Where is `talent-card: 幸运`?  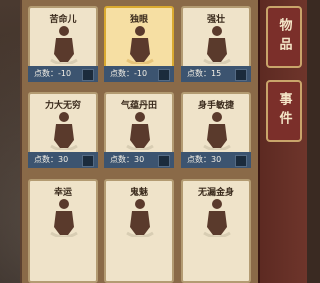
talent-card: 幸运 is located at coordinates (63, 231).